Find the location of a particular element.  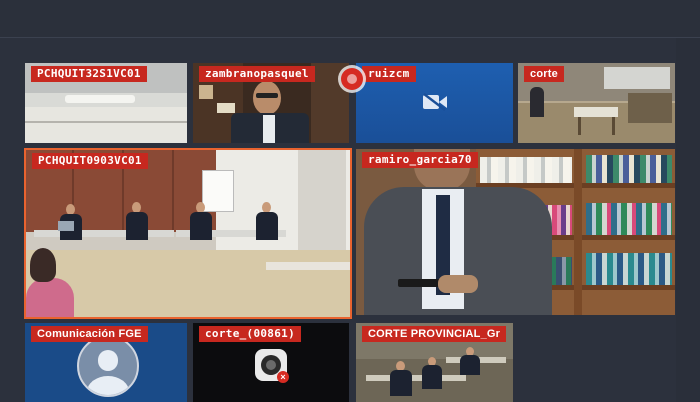

wood-panel-line is located at coordinates (173, 191).